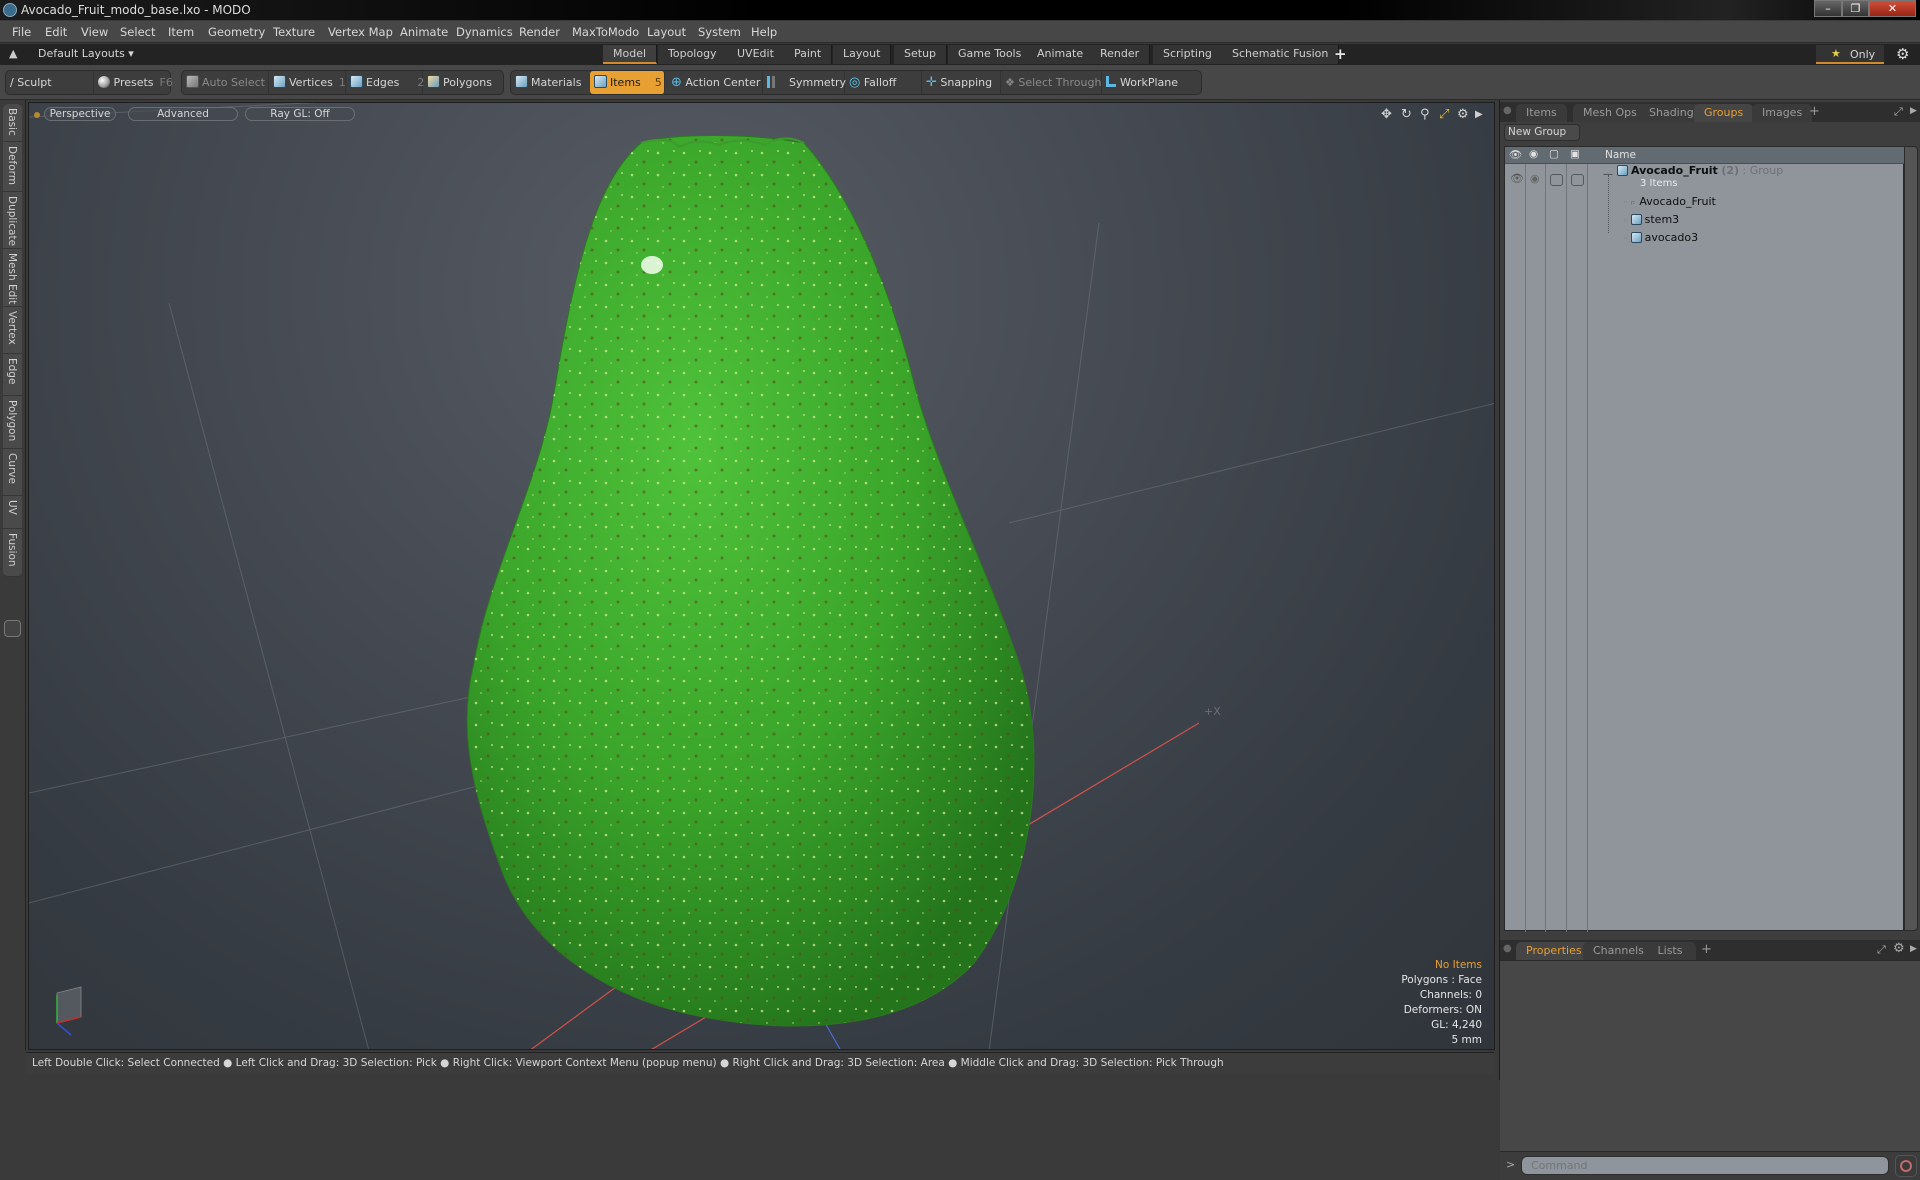 The height and width of the screenshot is (1180, 1920). Describe the element at coordinates (1902, 54) in the screenshot. I see `layout-settings-gear-icon: ⚙` at that location.